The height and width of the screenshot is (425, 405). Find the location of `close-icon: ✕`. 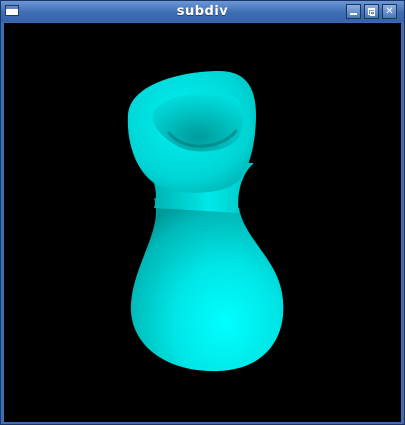

close-icon: ✕ is located at coordinates (389, 11).